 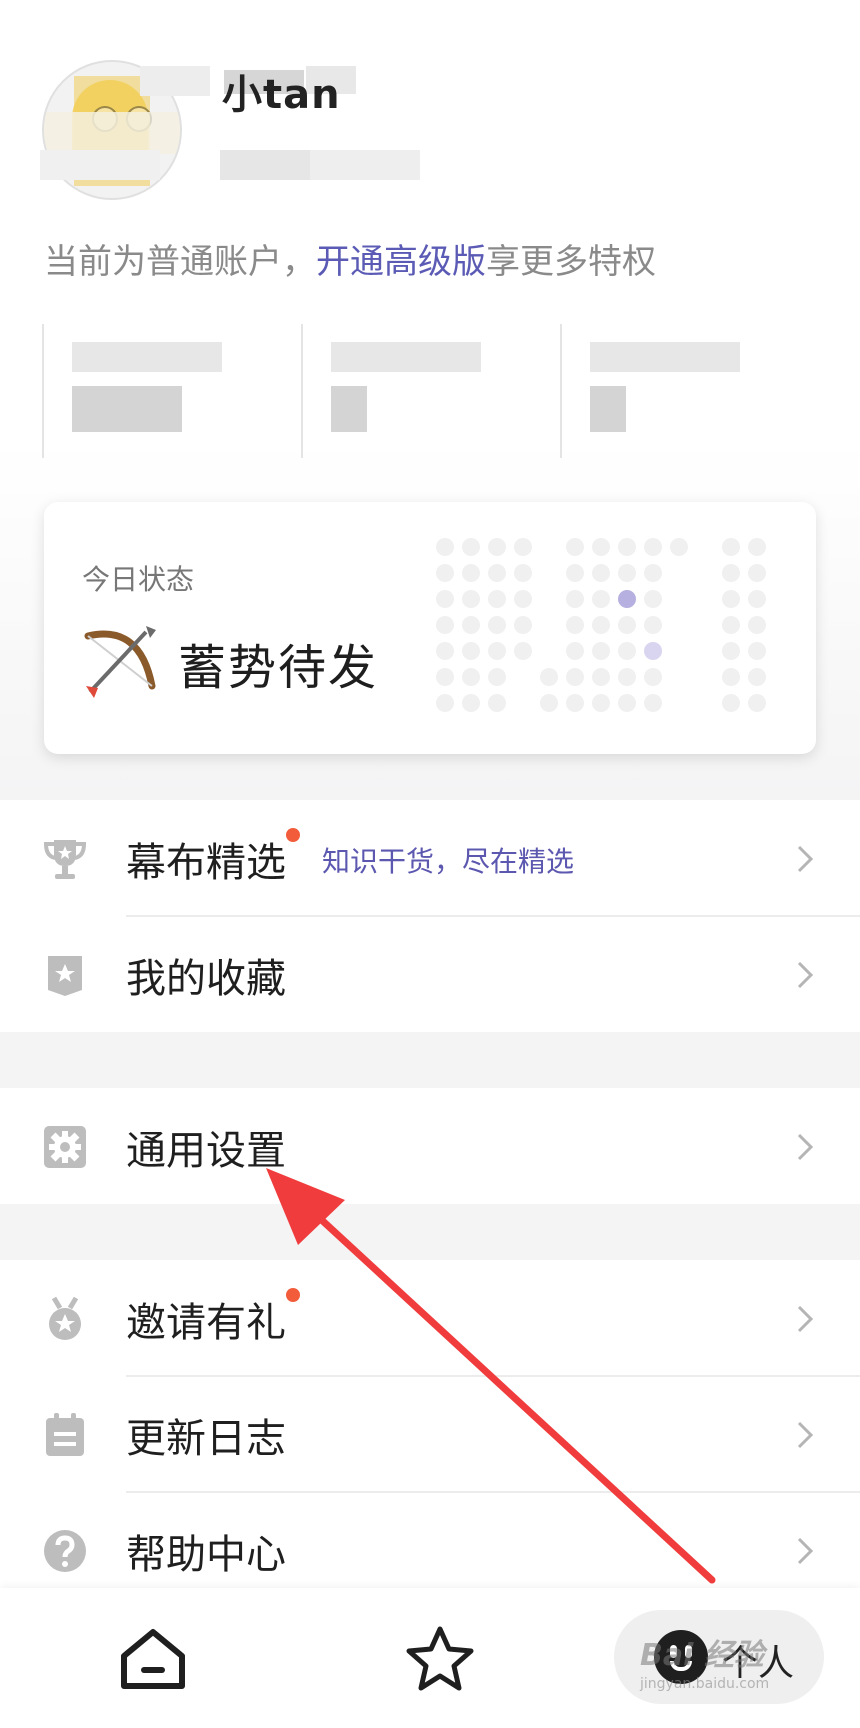 I want to click on activity-dot-grid, so click(x=606, y=628).